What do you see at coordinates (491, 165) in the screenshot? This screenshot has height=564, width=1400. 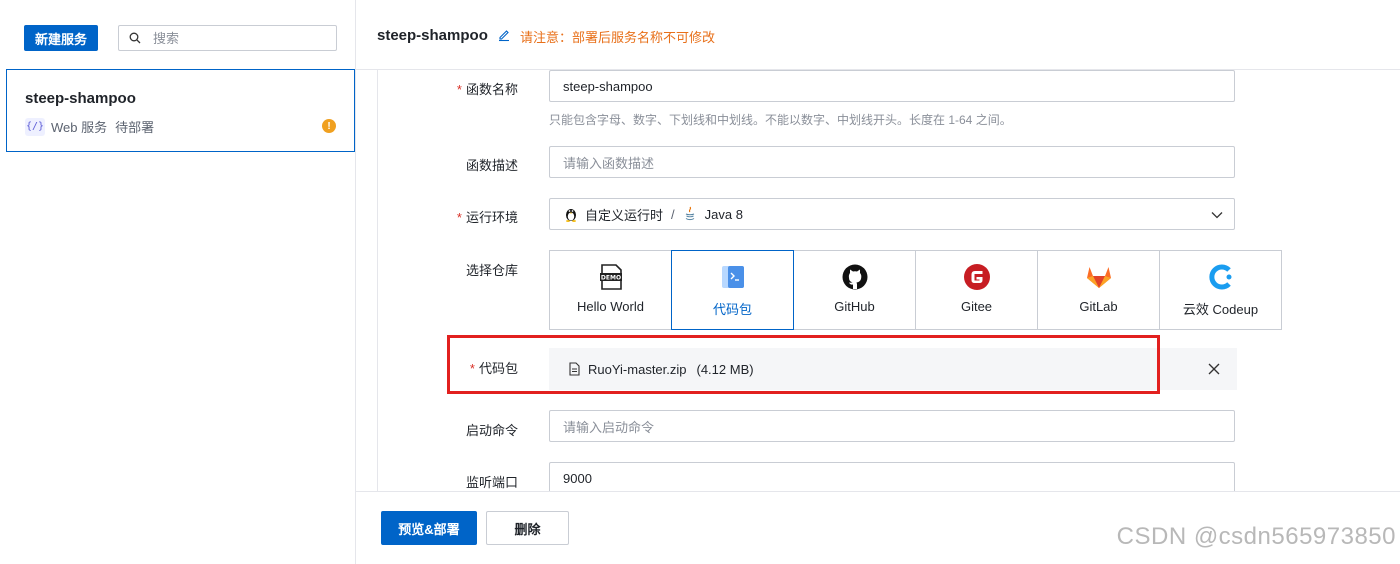 I see `desc-label: 函数描述` at bounding box center [491, 165].